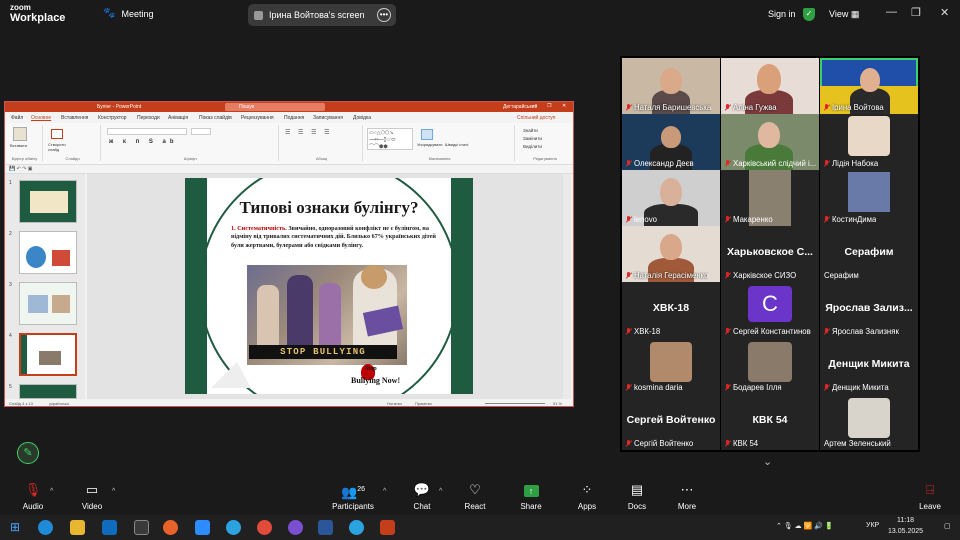 Image resolution: width=960 pixels, height=540 pixels. I want to click on powerpoint-icon, so click(387, 527).